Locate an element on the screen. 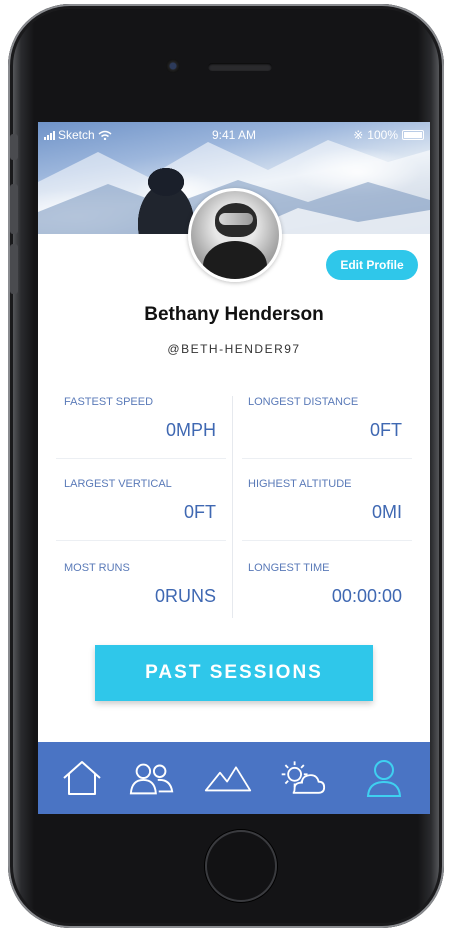 This screenshot has height=932, width=450. mountain-icon is located at coordinates (228, 779).